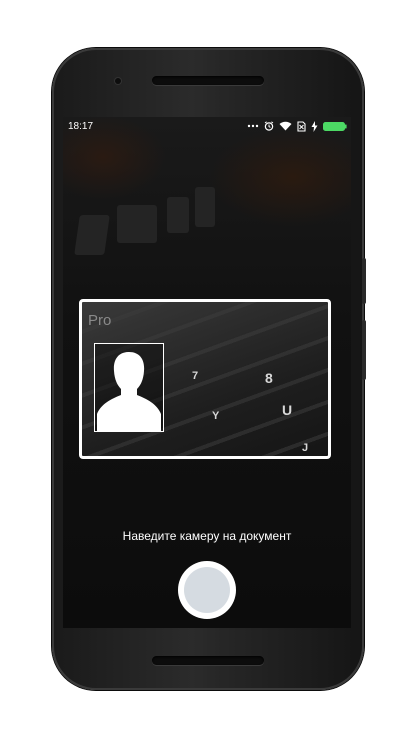  Describe the element at coordinates (301, 126) in the screenshot. I see `no-sim-icon` at that location.